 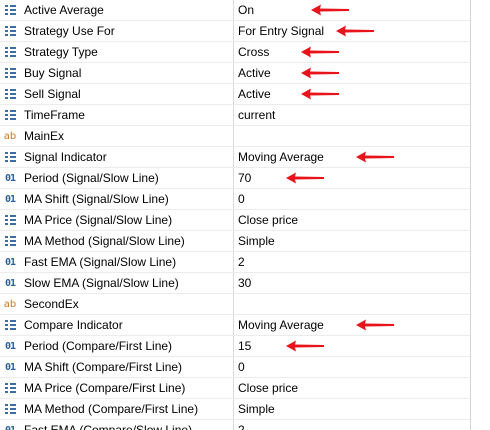 I want to click on property-name-cell: 01 Fast EMA (Signal/Slow Line), so click(x=117, y=262).